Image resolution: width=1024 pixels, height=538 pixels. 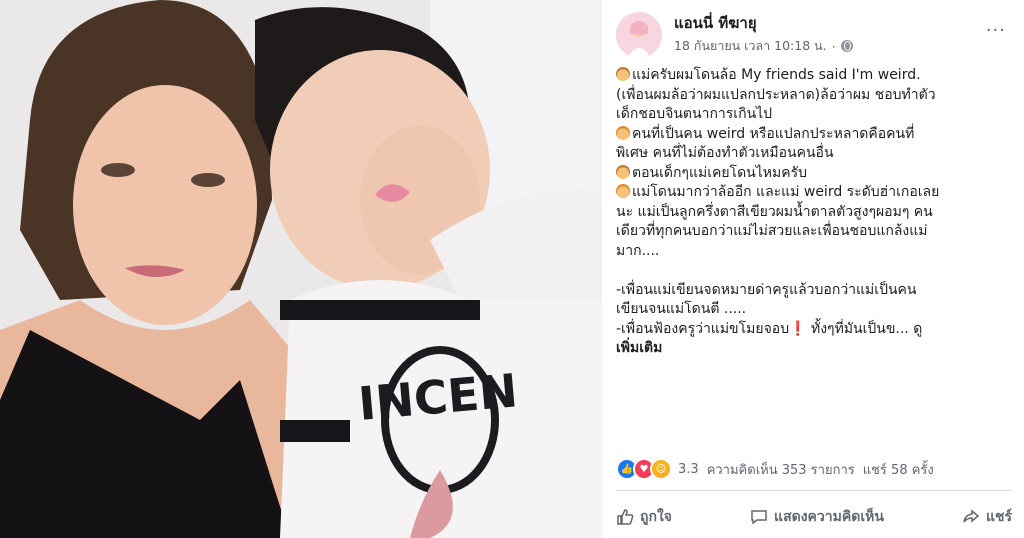 I want to click on post-meta: 18 กันยายน เวลา 10:18 น. ·, so click(x=763, y=46).